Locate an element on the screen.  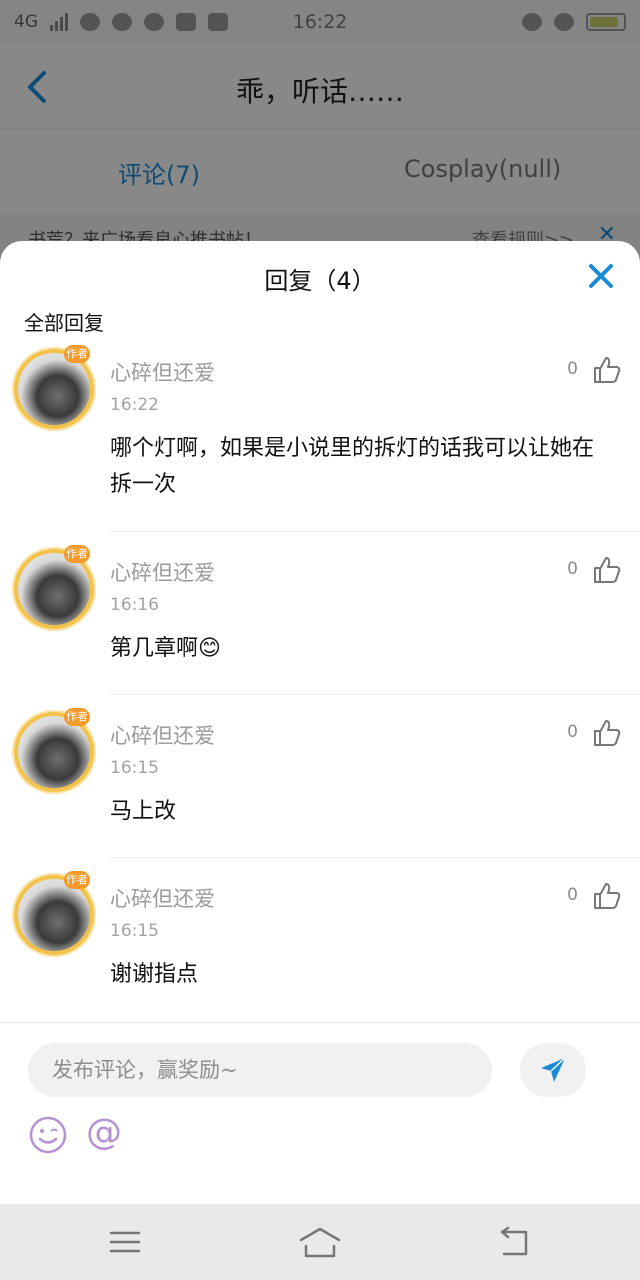
system-nav-bar is located at coordinates (320, 1242).